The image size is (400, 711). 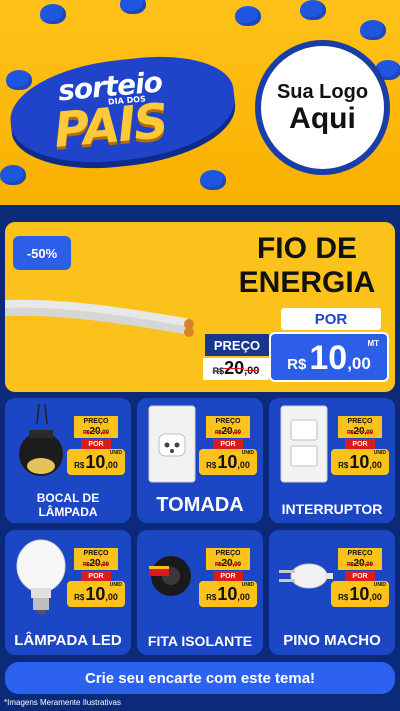 What do you see at coordinates (218, 371) in the screenshot?
I see `old-price-currency: R$` at bounding box center [218, 371].